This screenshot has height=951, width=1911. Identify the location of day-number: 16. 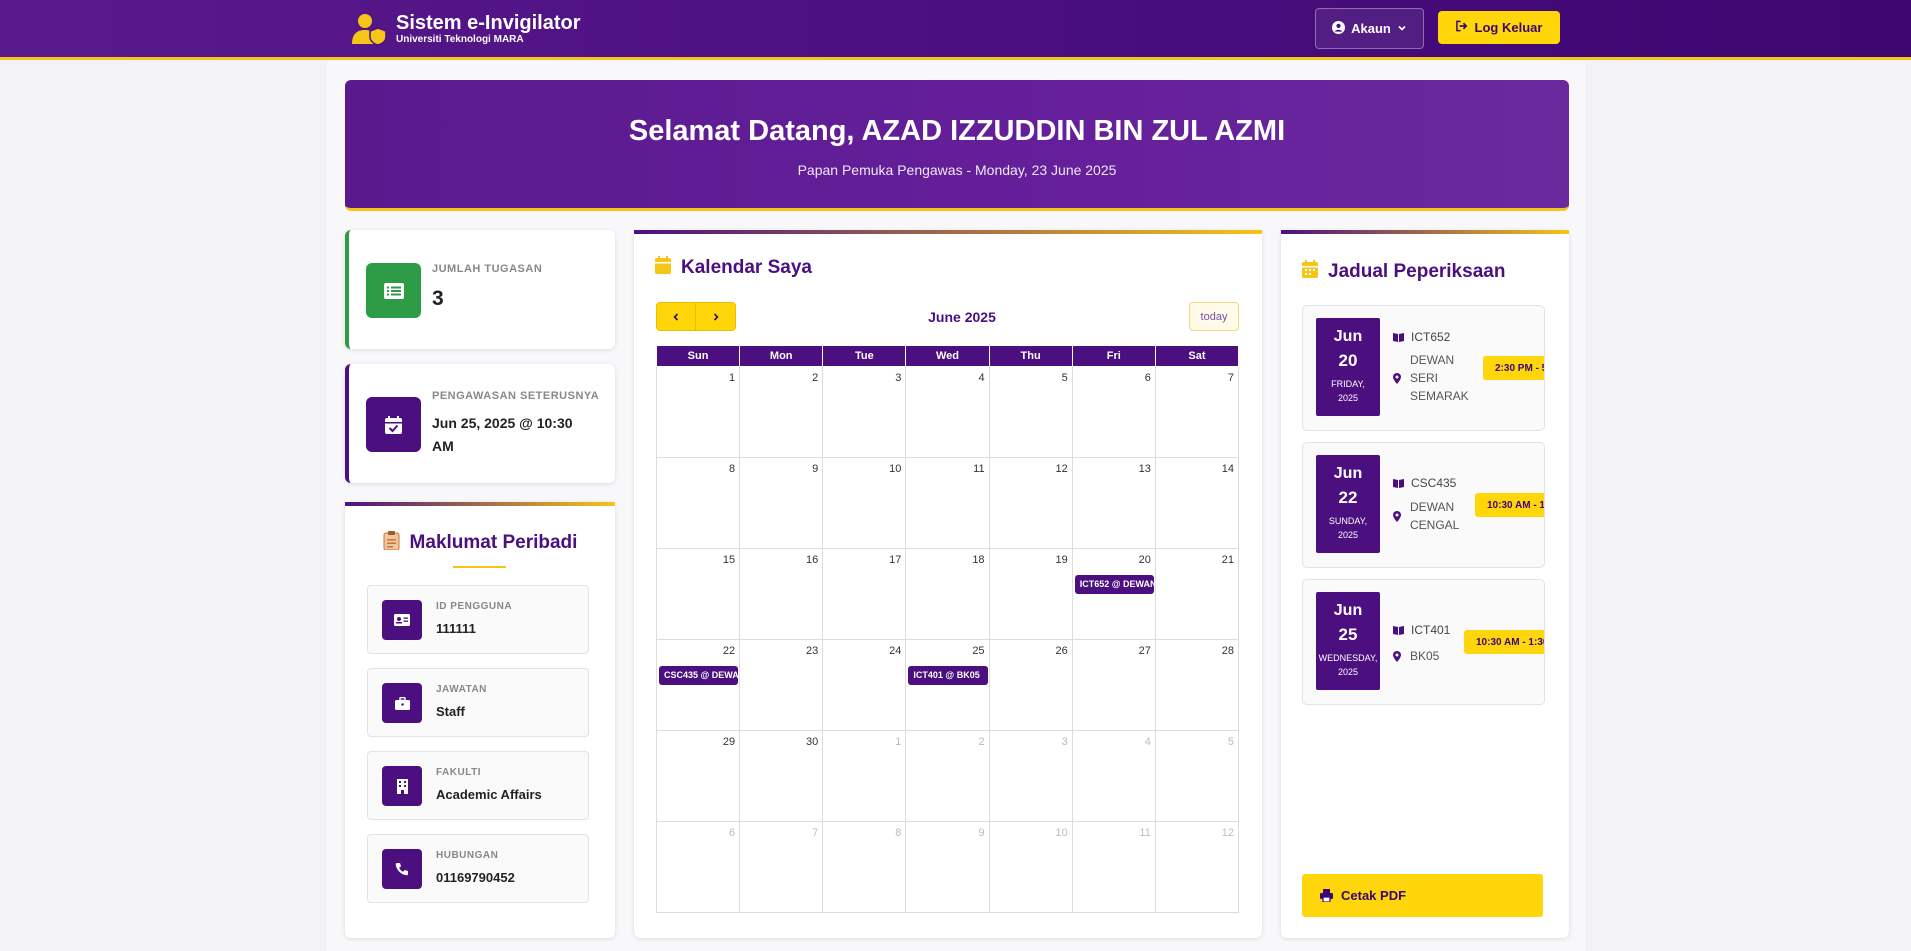
(812, 560).